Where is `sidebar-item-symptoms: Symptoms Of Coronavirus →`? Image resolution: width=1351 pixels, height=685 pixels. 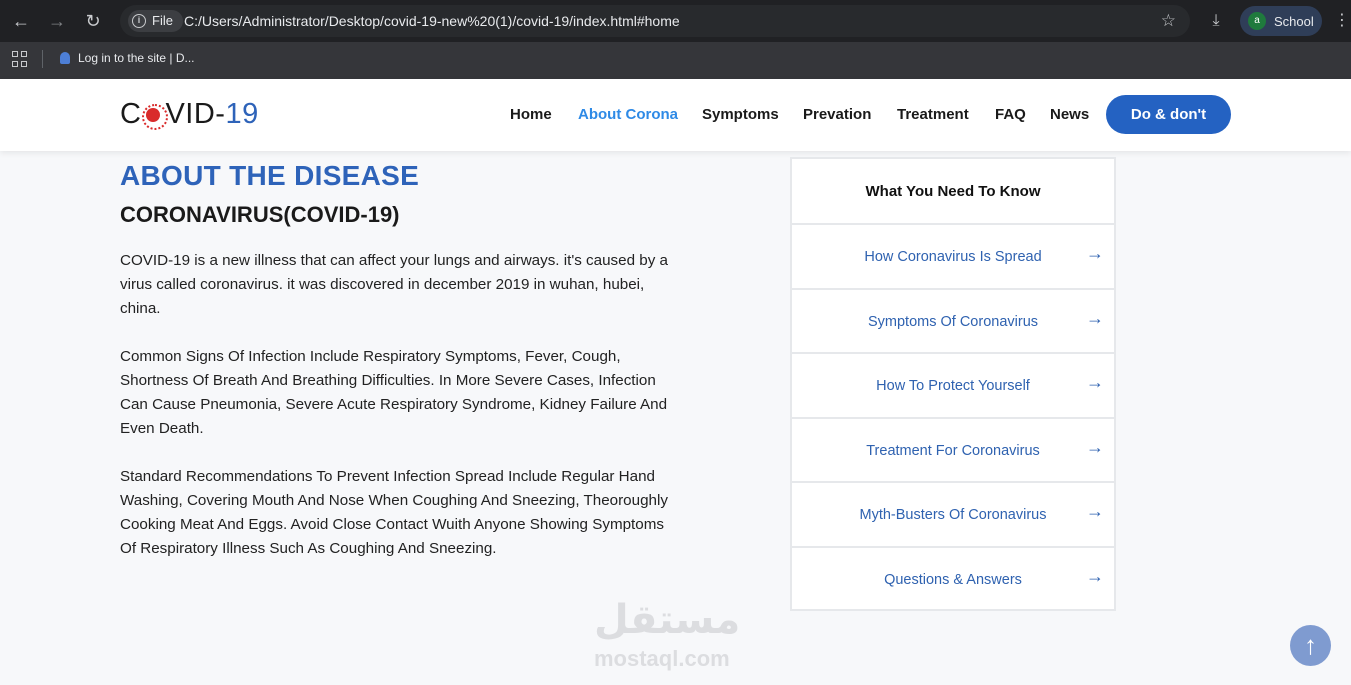 sidebar-item-symptoms: Symptoms Of Coronavirus → is located at coordinates (953, 322).